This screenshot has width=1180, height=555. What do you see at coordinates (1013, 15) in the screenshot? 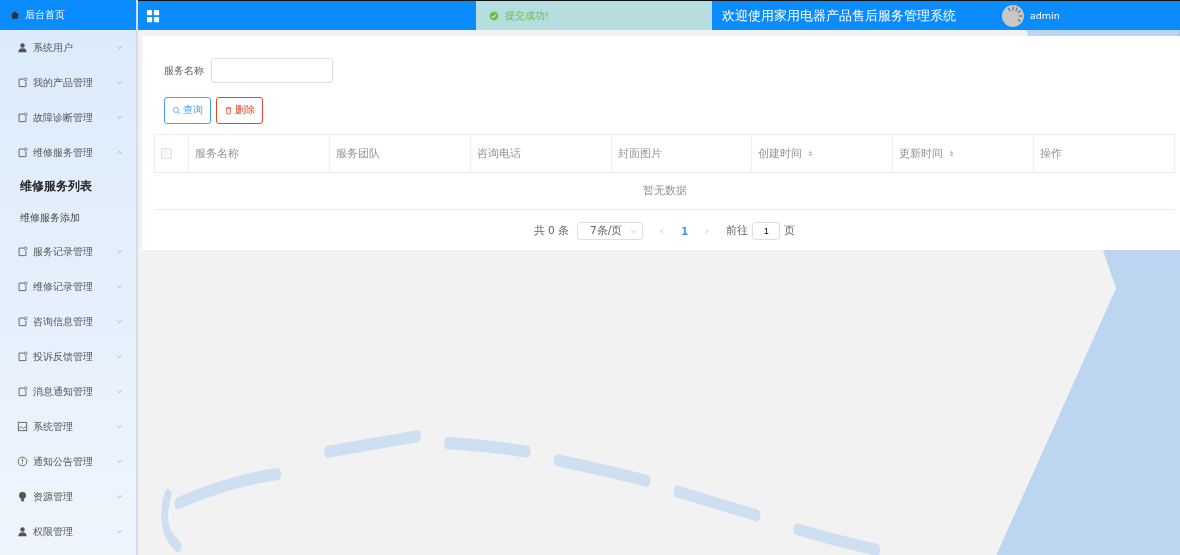
I see `avatar-icon` at bounding box center [1013, 15].